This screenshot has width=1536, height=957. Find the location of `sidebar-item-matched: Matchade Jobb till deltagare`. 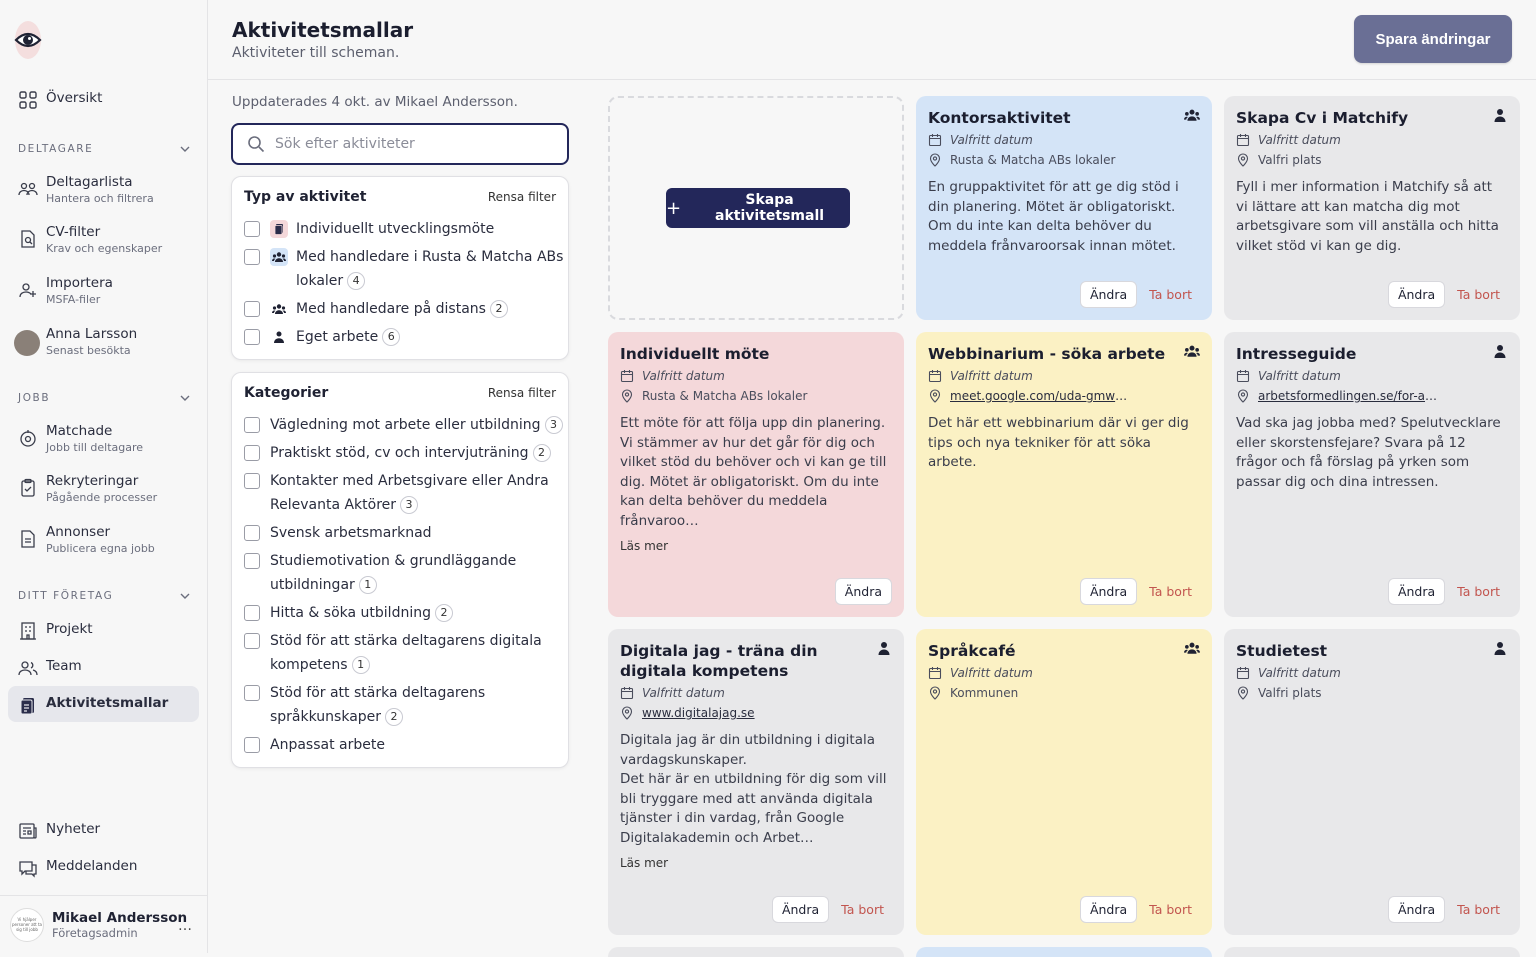

sidebar-item-matched: Matchade Jobb till deltagare is located at coordinates (103, 440).